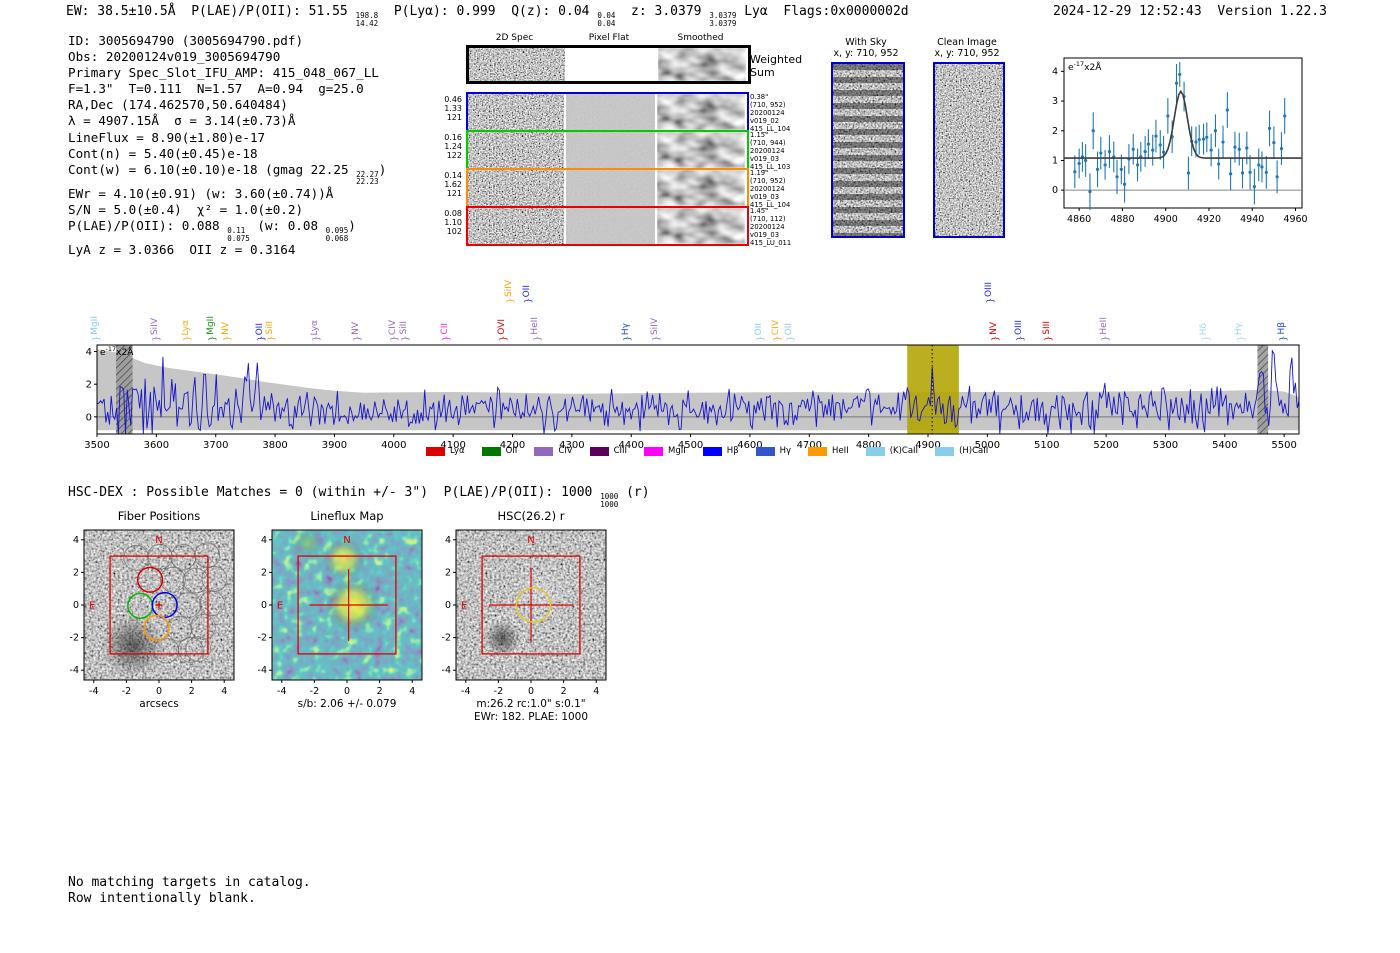  Describe the element at coordinates (96, 444) in the screenshot. I see `main-x-tick-label: 3500` at that location.